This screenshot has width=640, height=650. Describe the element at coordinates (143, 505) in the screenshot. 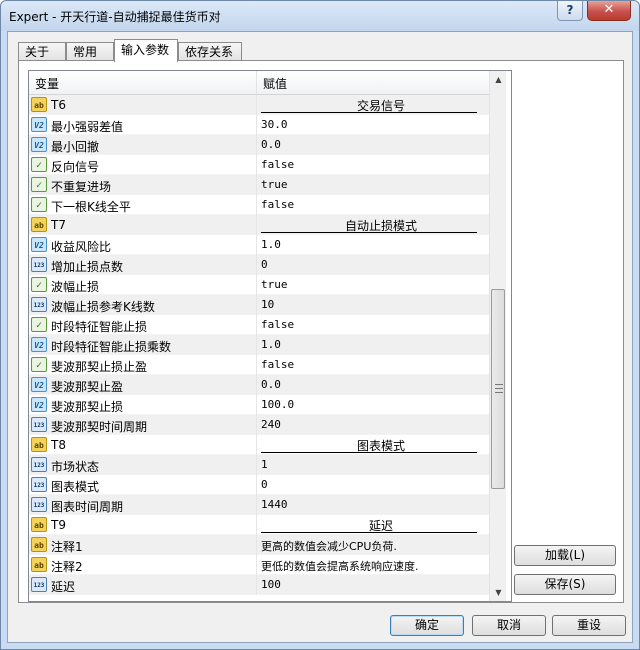

I see `variable-cell: 123 图表时间周期` at that location.